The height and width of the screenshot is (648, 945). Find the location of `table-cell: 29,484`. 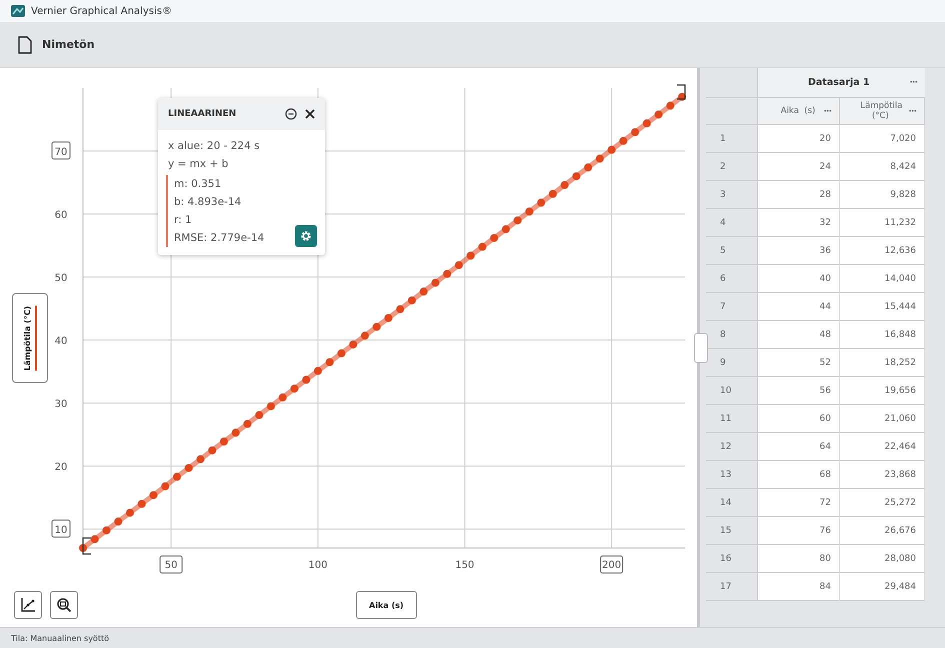

table-cell: 29,484 is located at coordinates (882, 587).